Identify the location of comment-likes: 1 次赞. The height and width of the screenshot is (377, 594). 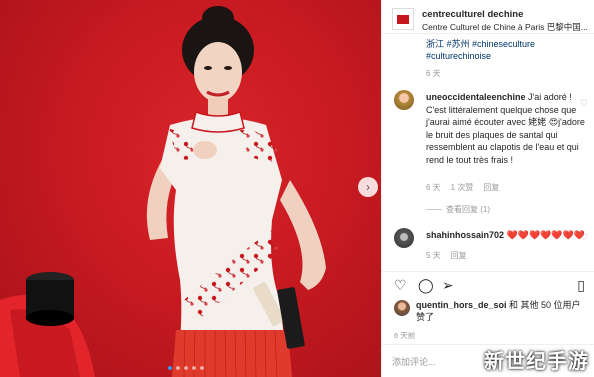
(462, 187).